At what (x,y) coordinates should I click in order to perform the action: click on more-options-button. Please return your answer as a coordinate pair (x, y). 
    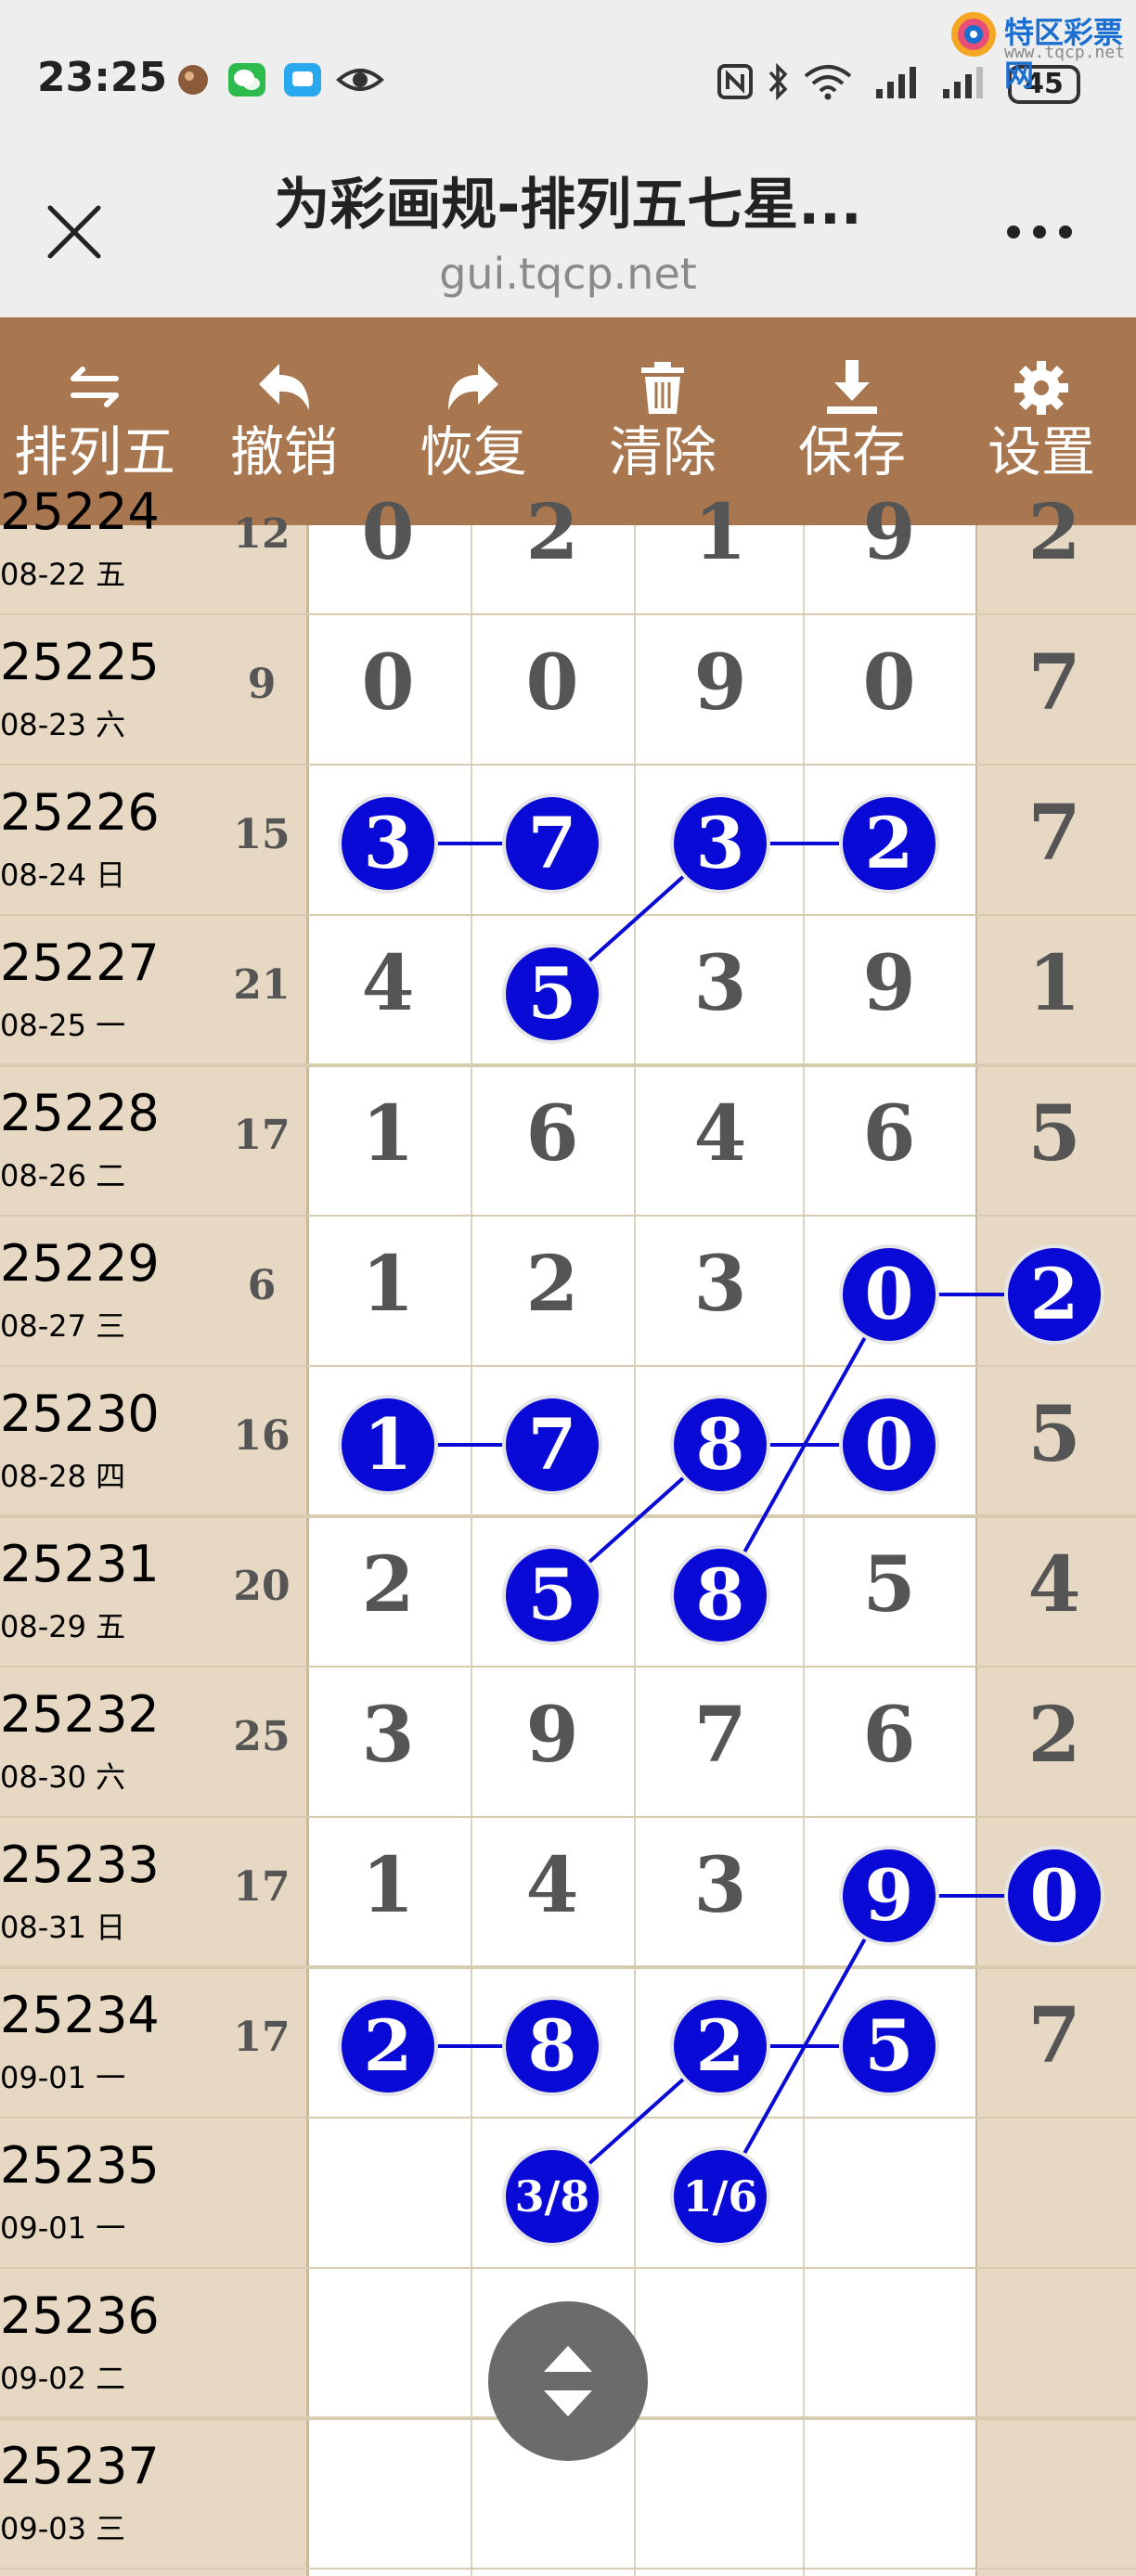
    Looking at the image, I should click on (1039, 232).